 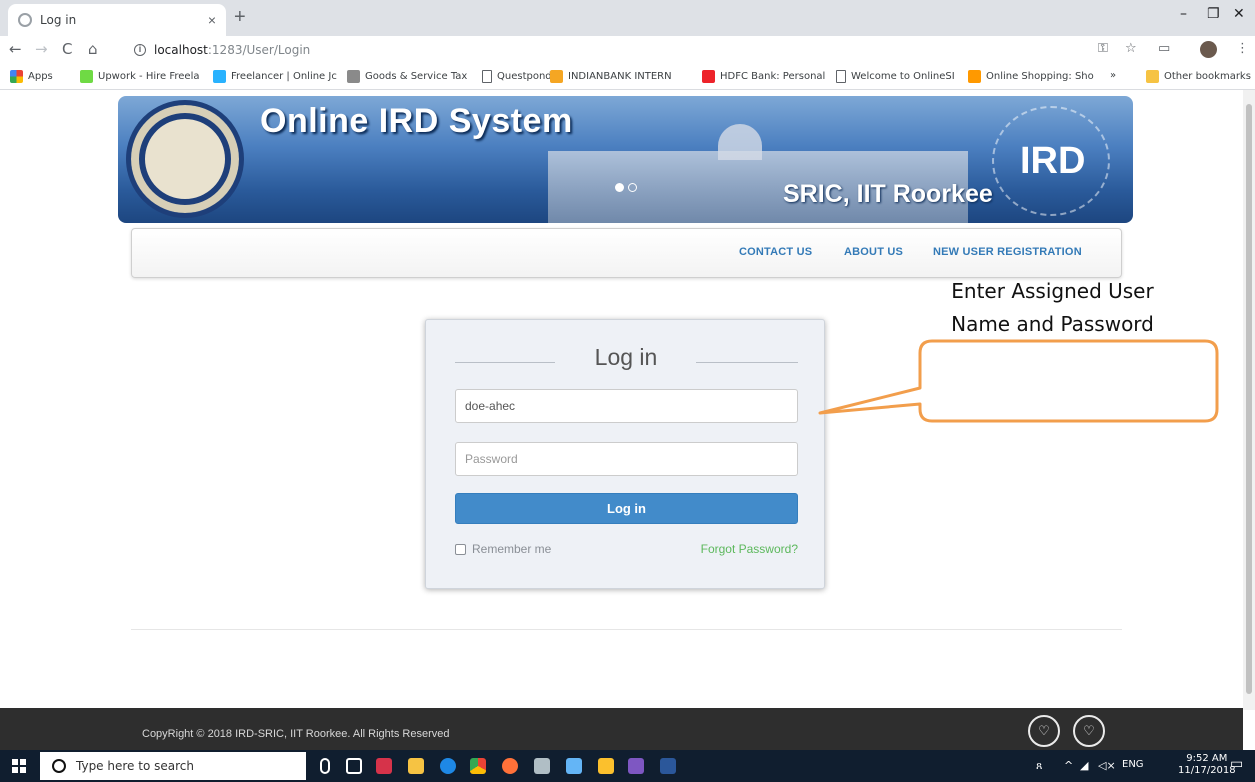 What do you see at coordinates (747, 362) in the screenshot?
I see `heading-rule-right` at bounding box center [747, 362].